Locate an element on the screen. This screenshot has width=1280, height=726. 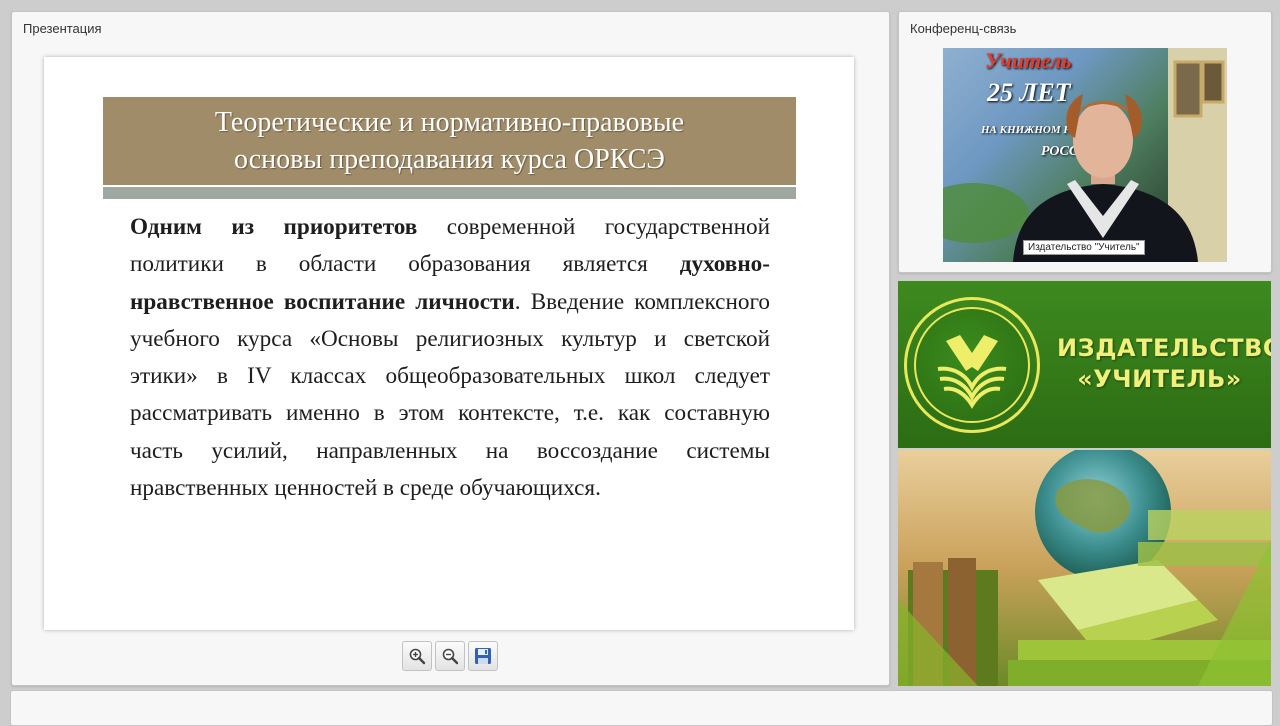
save-button is located at coordinates (483, 656).